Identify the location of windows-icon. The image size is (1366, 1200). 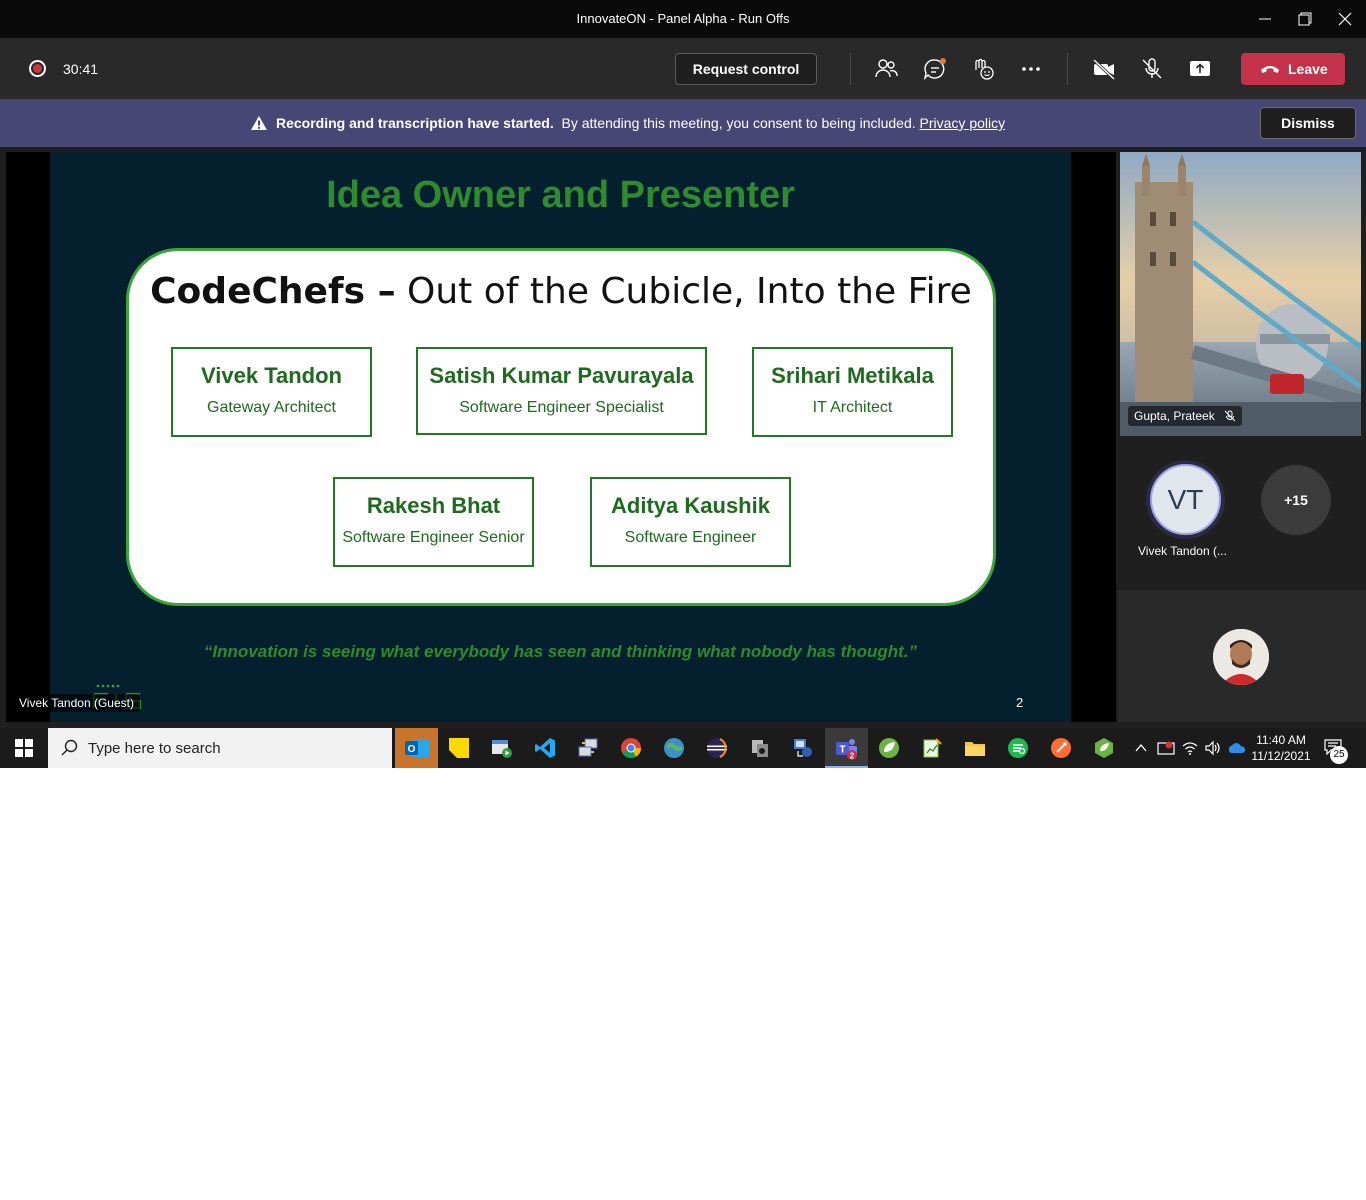
(24, 748).